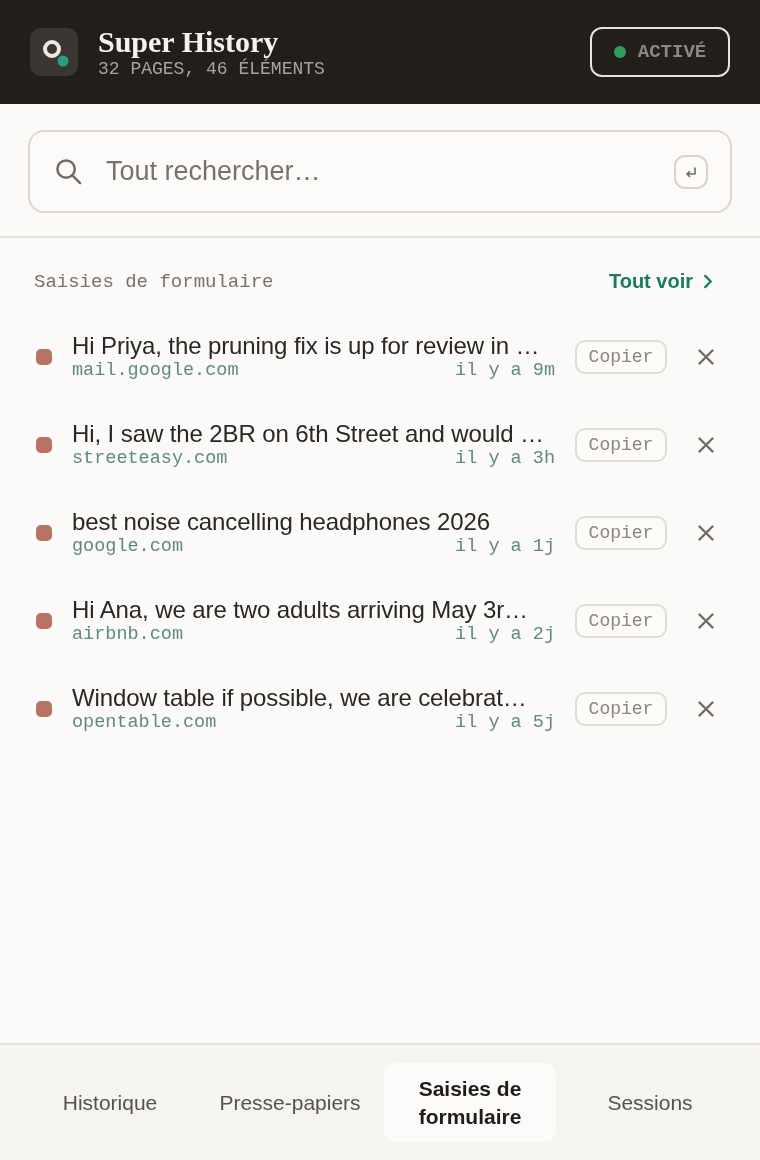  What do you see at coordinates (154, 281) in the screenshot?
I see `section-title: Saisies de formulaire` at bounding box center [154, 281].